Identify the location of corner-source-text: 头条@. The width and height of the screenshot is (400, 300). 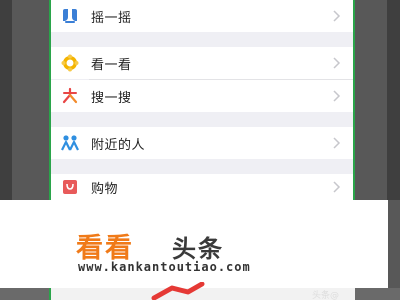
(326, 295).